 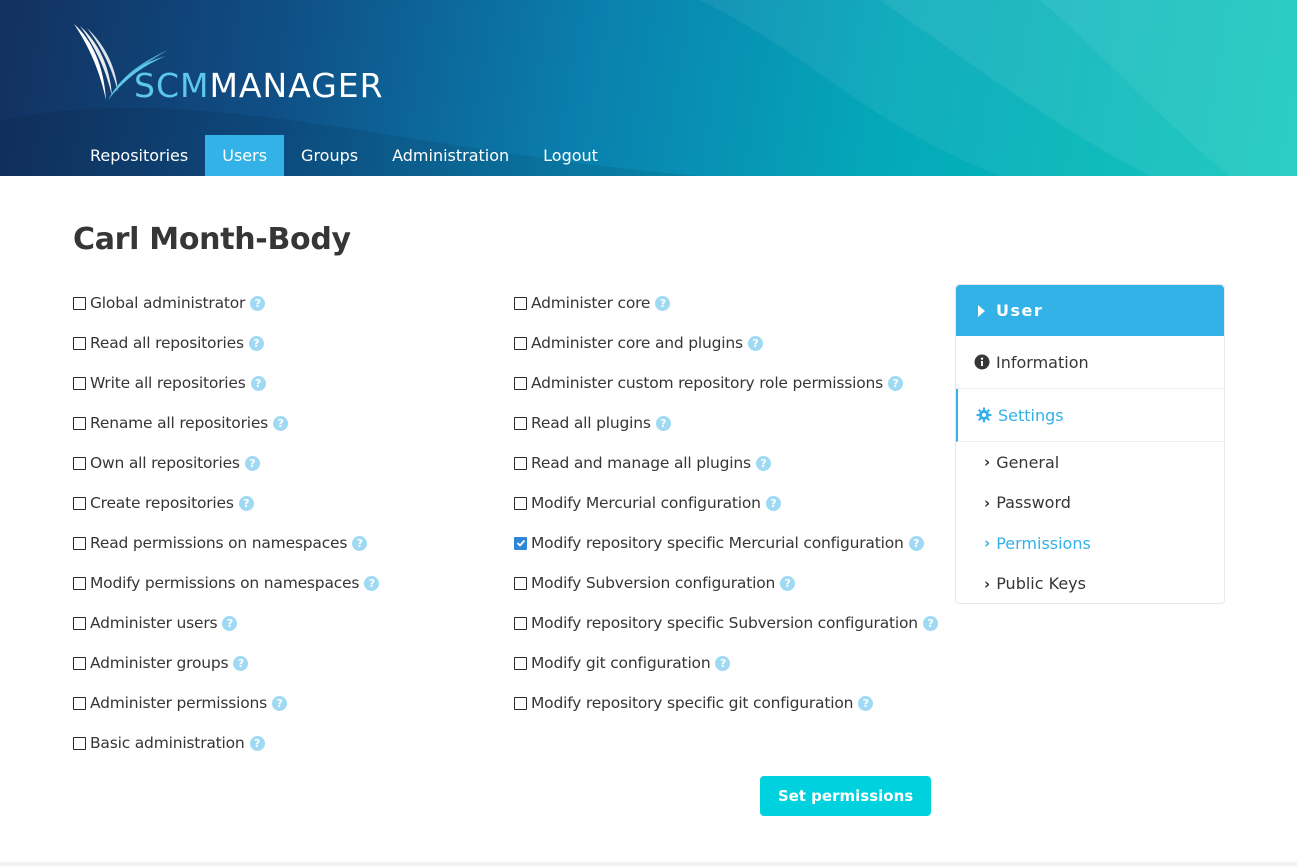 What do you see at coordinates (726, 303) in the screenshot?
I see `permission-row: Administer core?` at bounding box center [726, 303].